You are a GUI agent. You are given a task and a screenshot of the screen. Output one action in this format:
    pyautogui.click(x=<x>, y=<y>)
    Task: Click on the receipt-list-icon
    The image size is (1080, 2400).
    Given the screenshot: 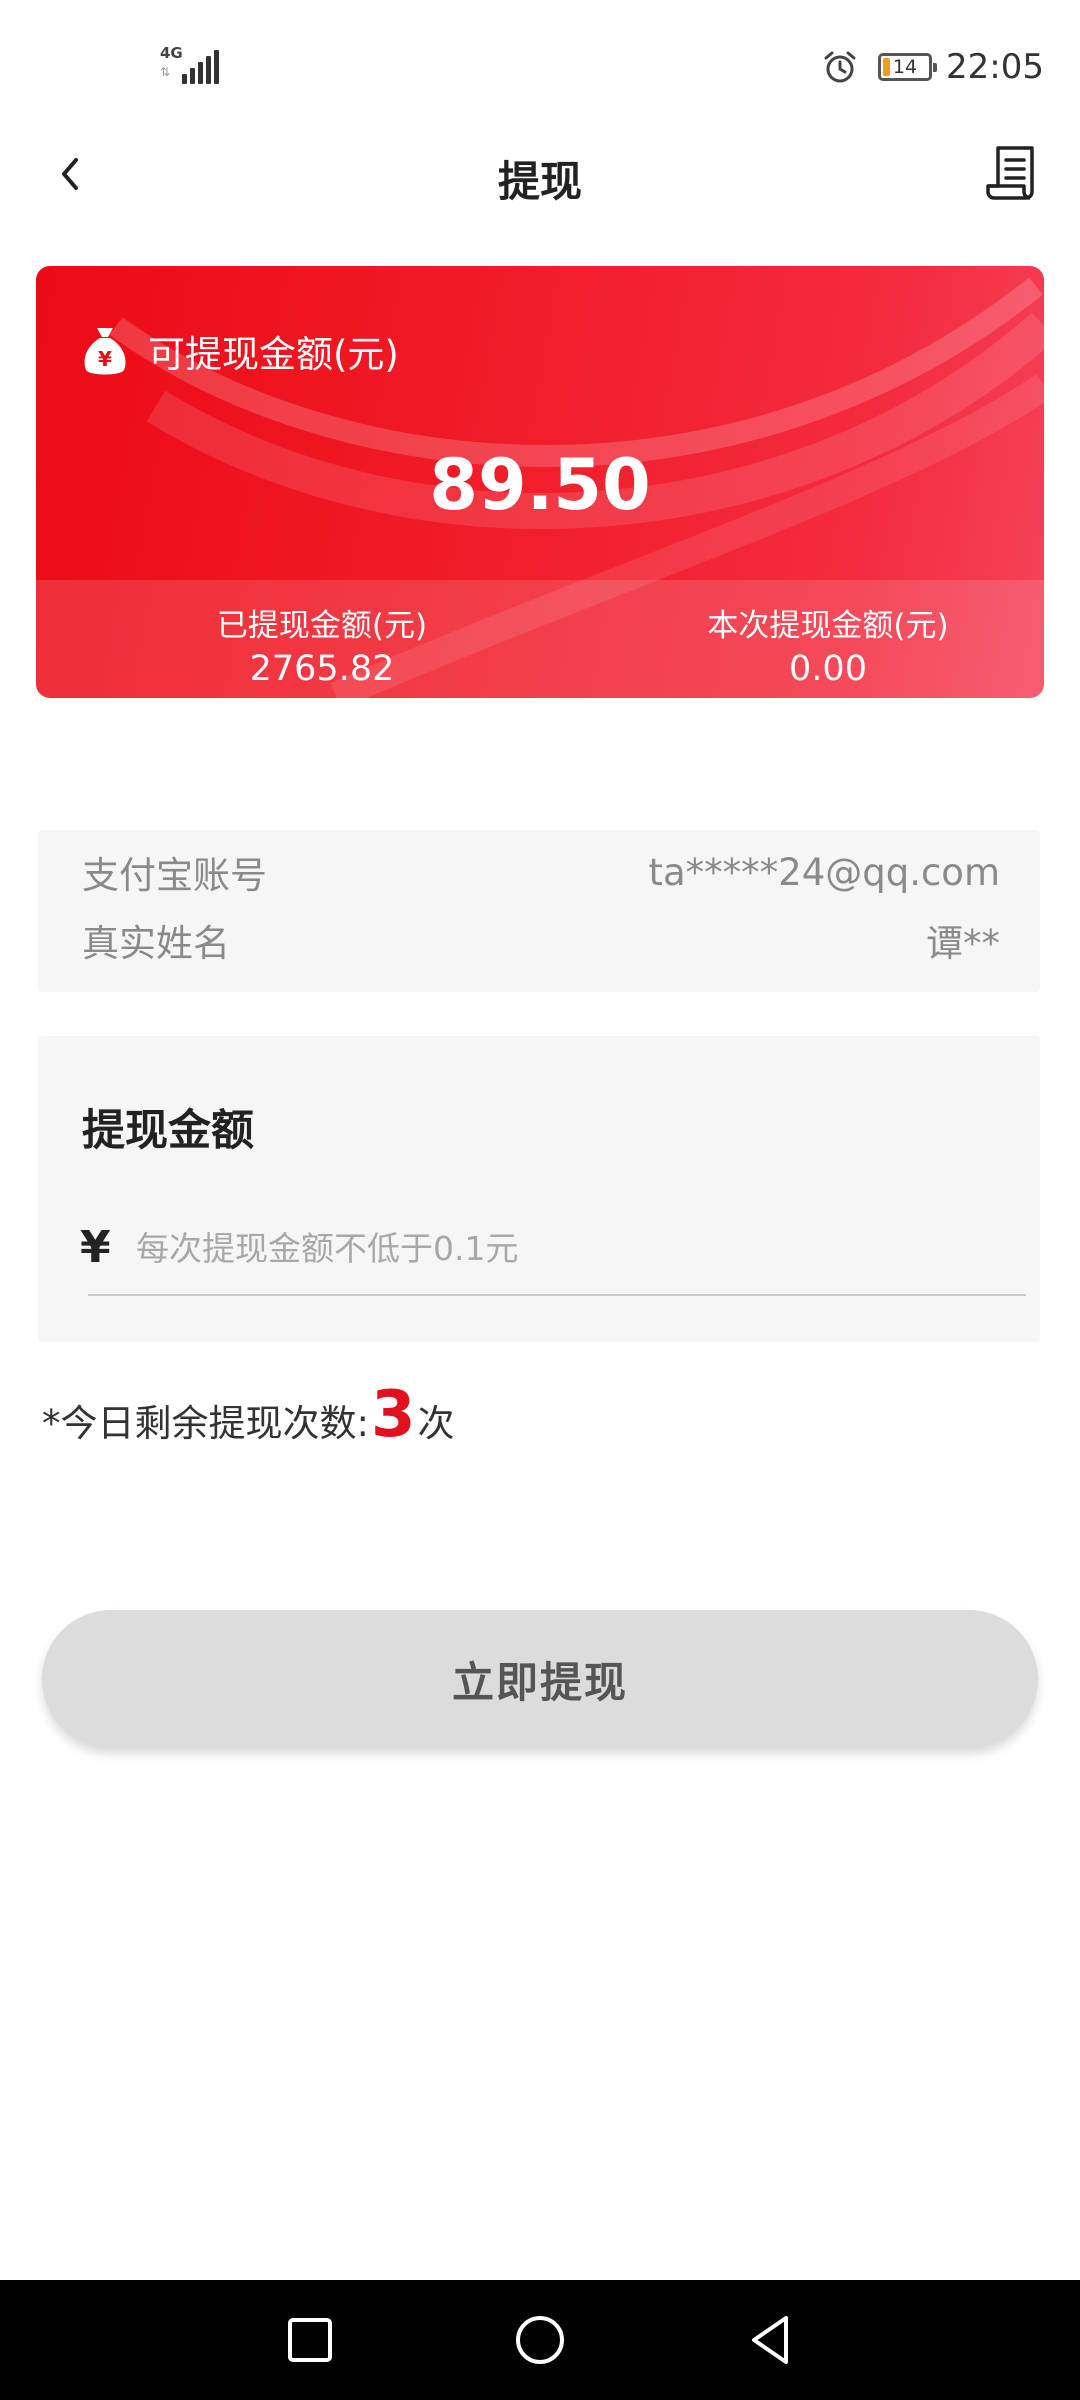 What is the action you would take?
    pyautogui.click(x=1013, y=174)
    